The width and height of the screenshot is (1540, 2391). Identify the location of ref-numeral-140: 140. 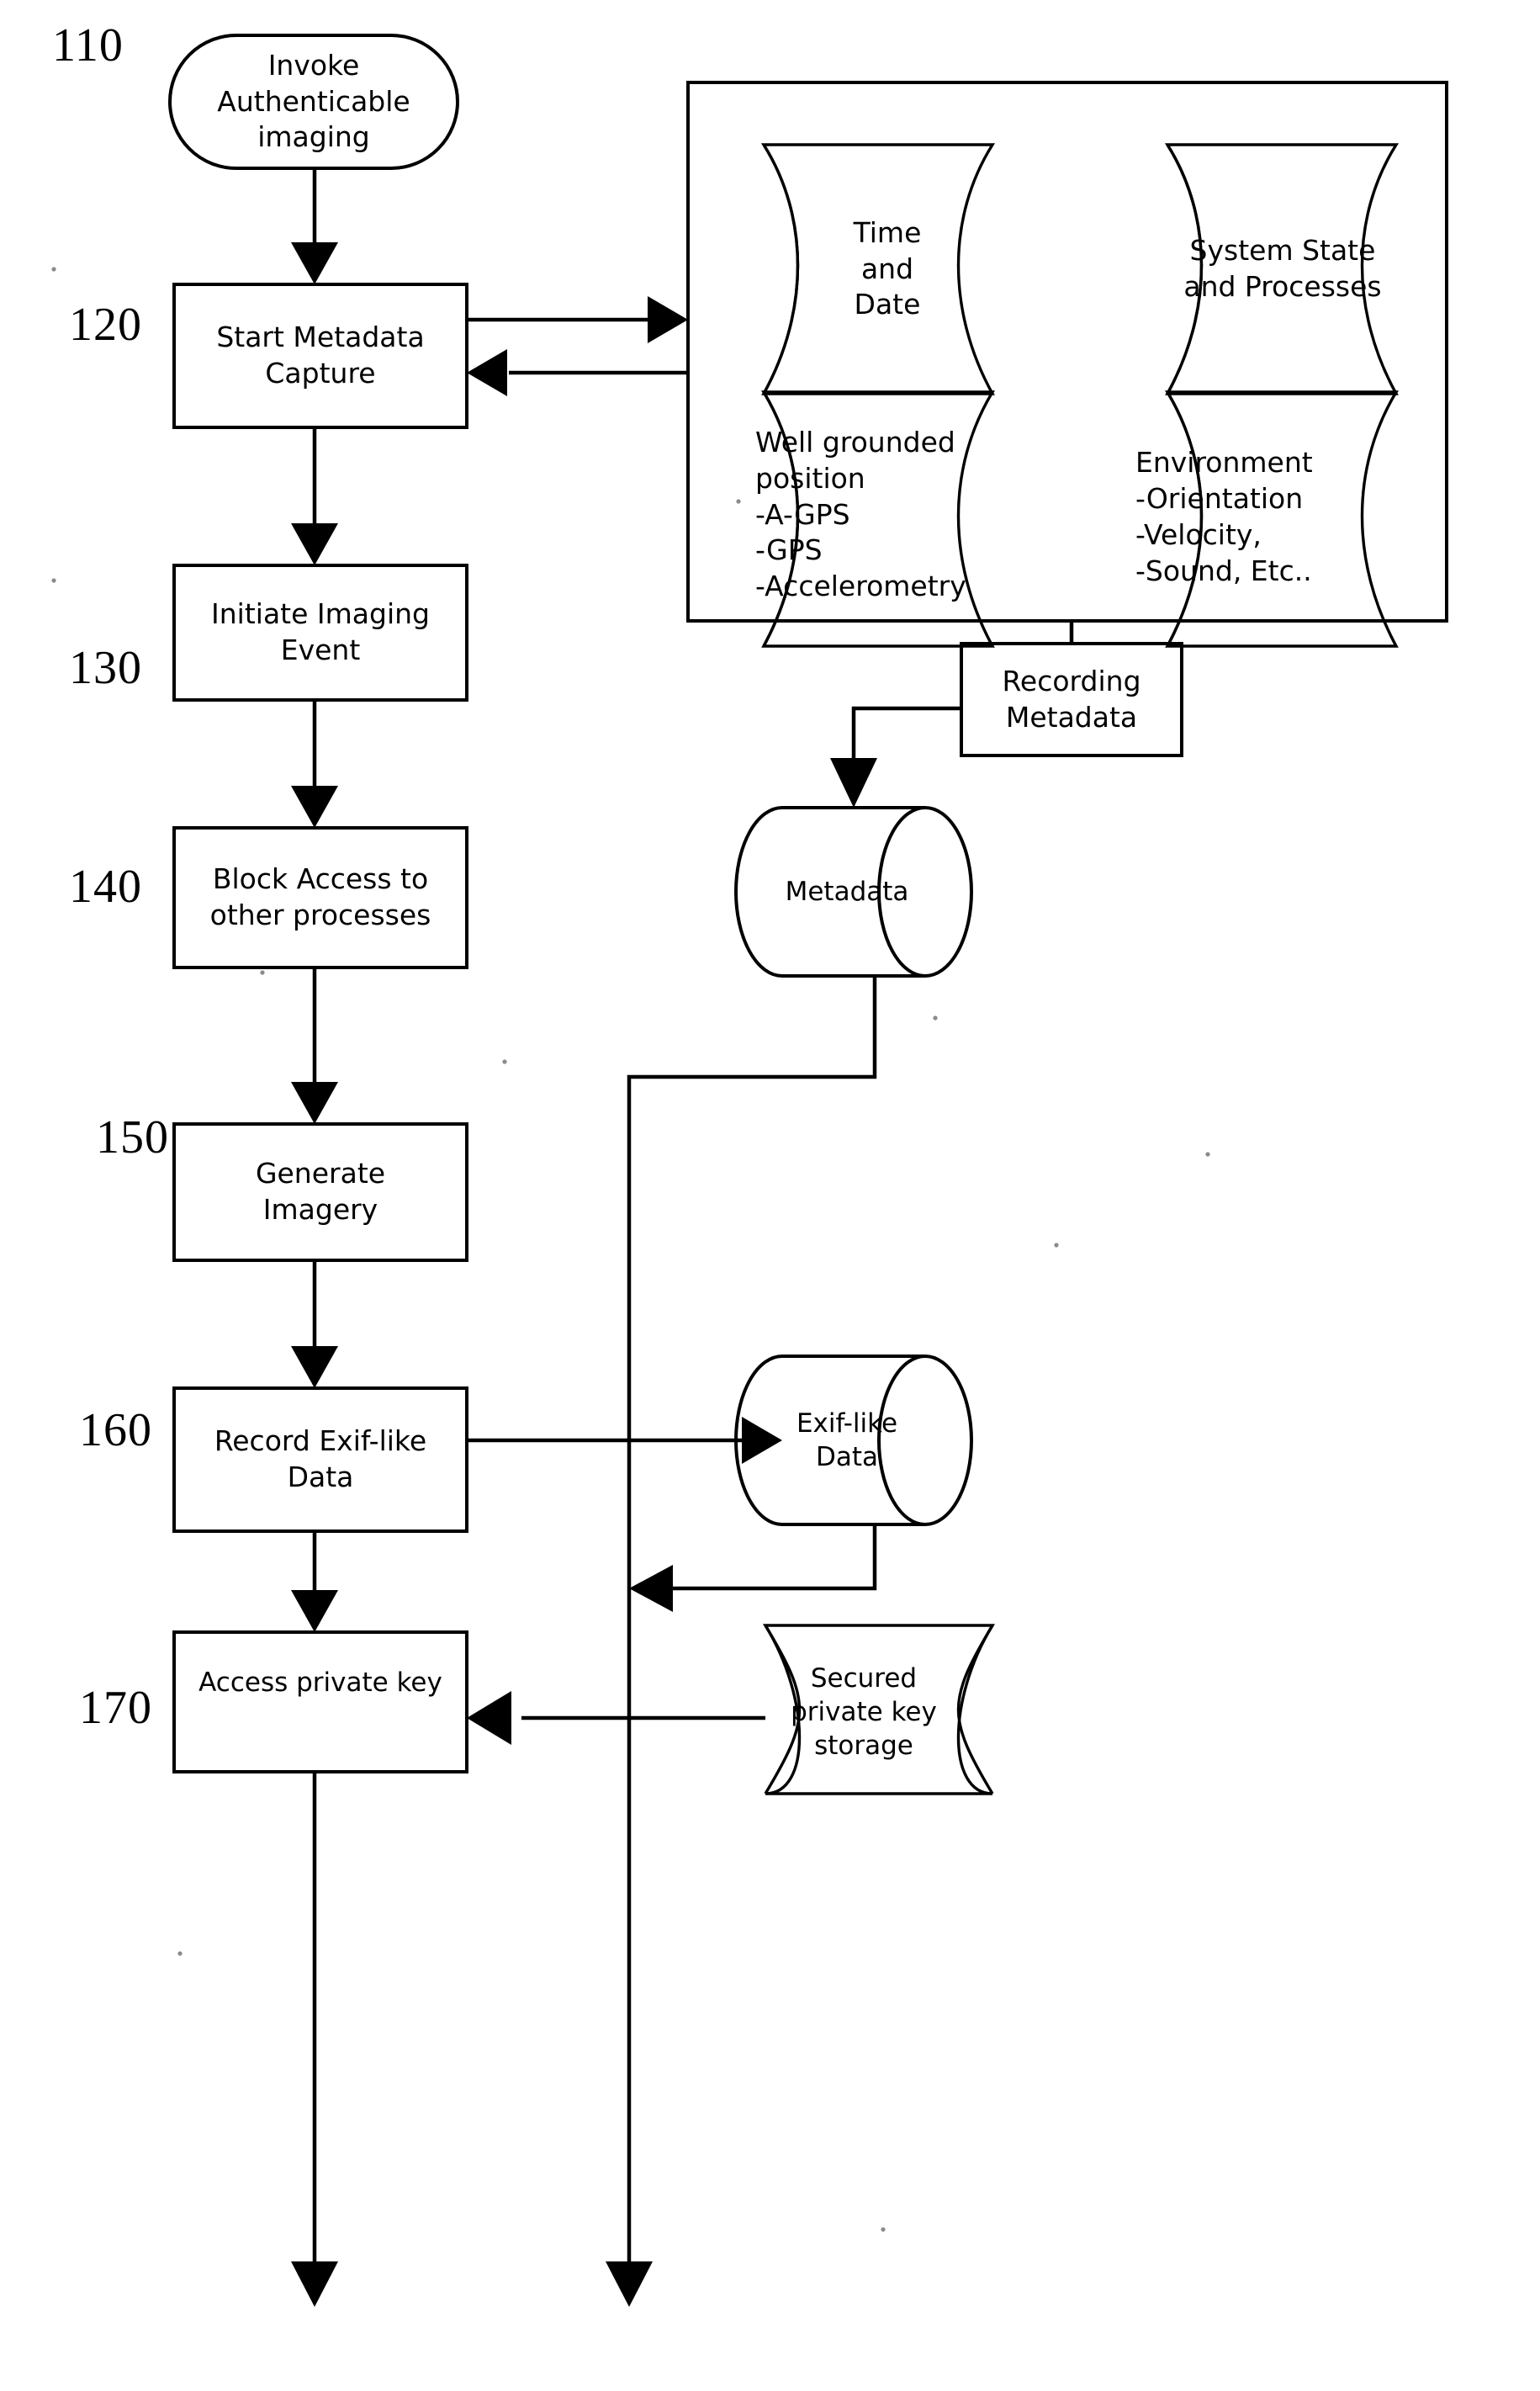
(106, 887).